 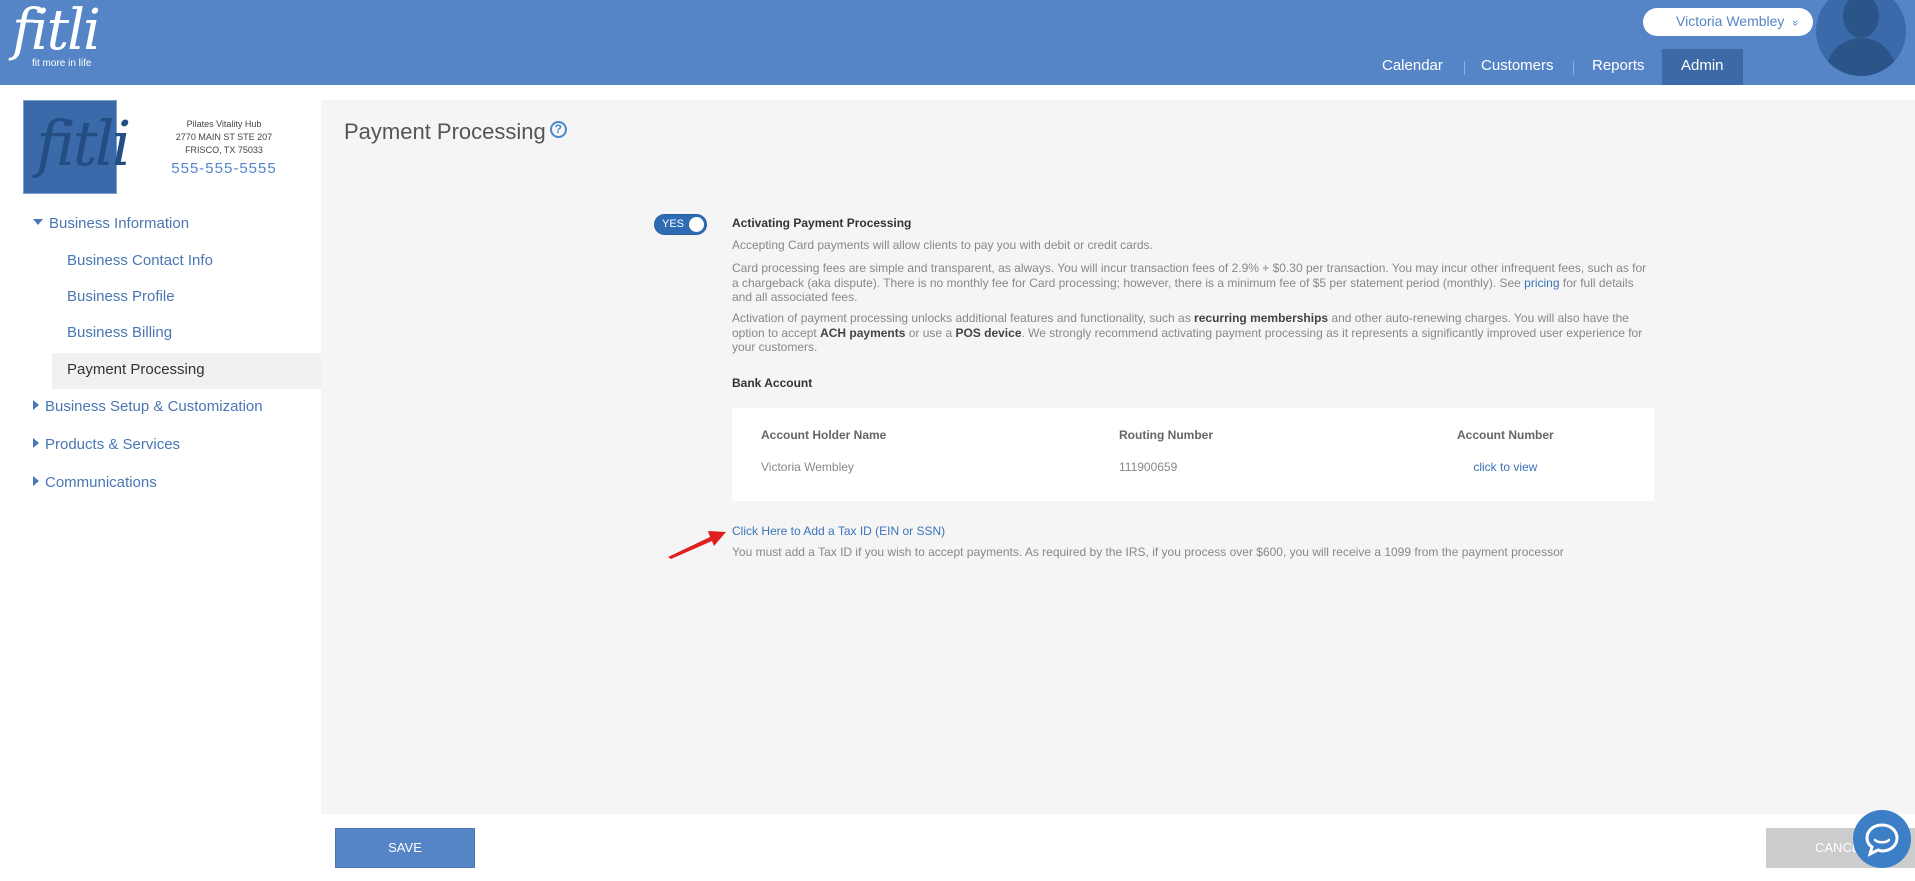 What do you see at coordinates (1795, 23) in the screenshot?
I see `chevron-down-icon: »` at bounding box center [1795, 23].